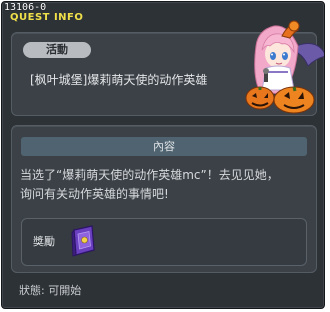 This screenshot has width=330, height=312. I want to click on quest-name: [枫叶城堡]爆莉萌天使的动作英雄, so click(119, 80).